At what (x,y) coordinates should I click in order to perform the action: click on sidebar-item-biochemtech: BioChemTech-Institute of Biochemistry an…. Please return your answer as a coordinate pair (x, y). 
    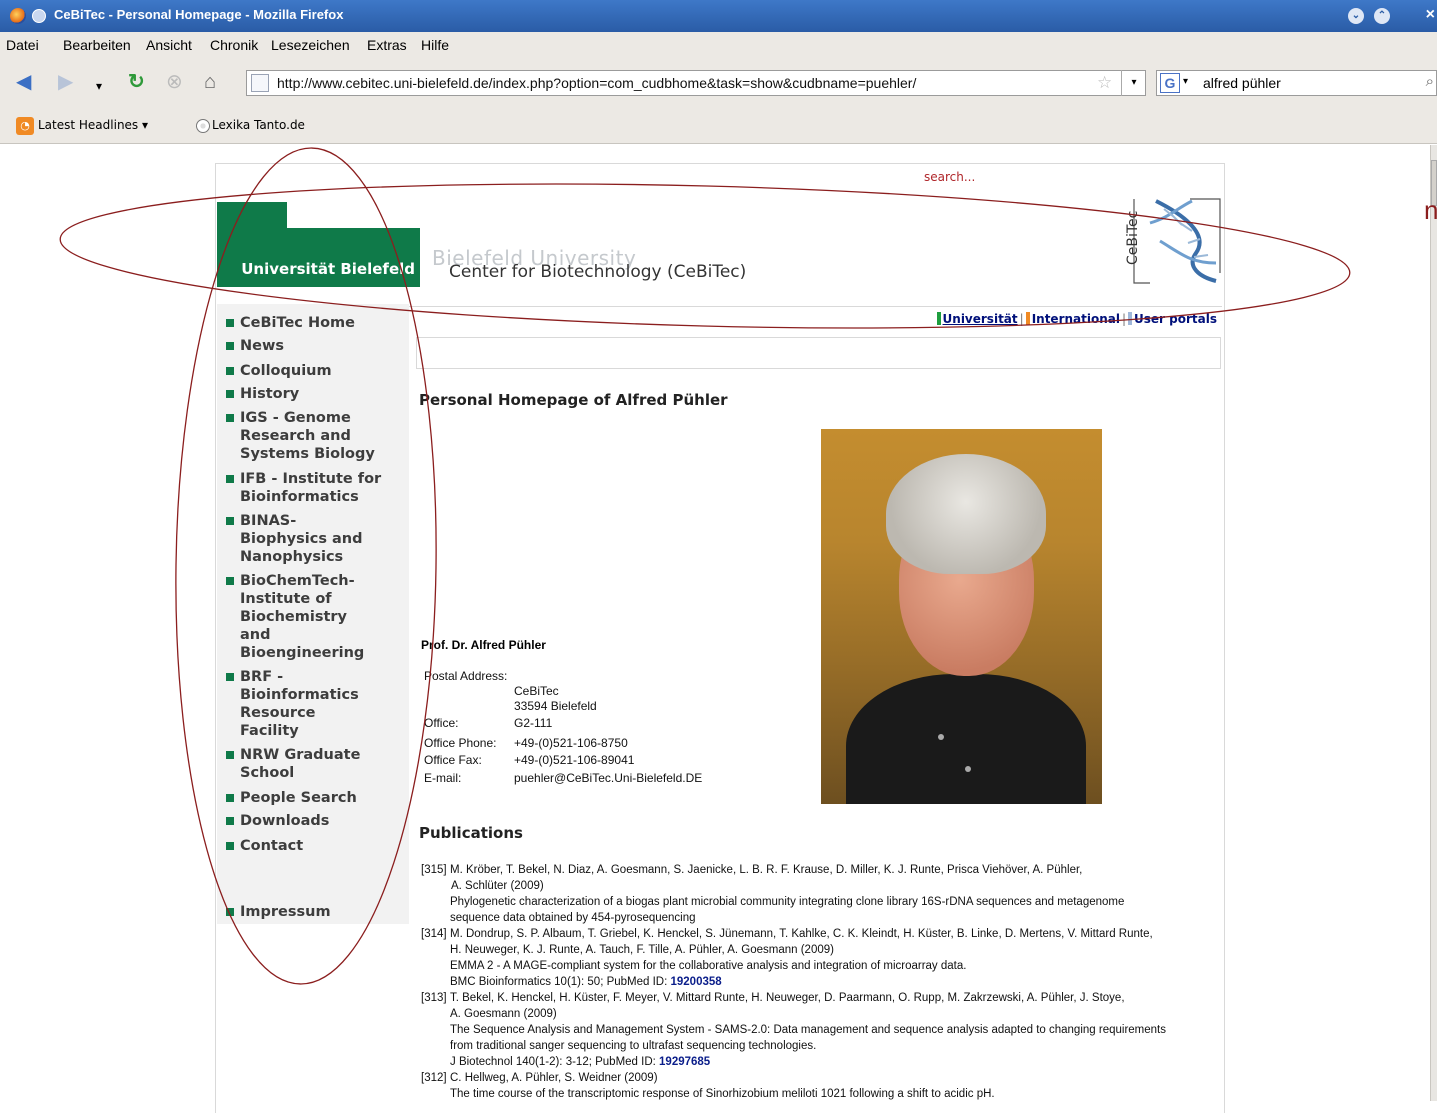
    Looking at the image, I should click on (299, 617).